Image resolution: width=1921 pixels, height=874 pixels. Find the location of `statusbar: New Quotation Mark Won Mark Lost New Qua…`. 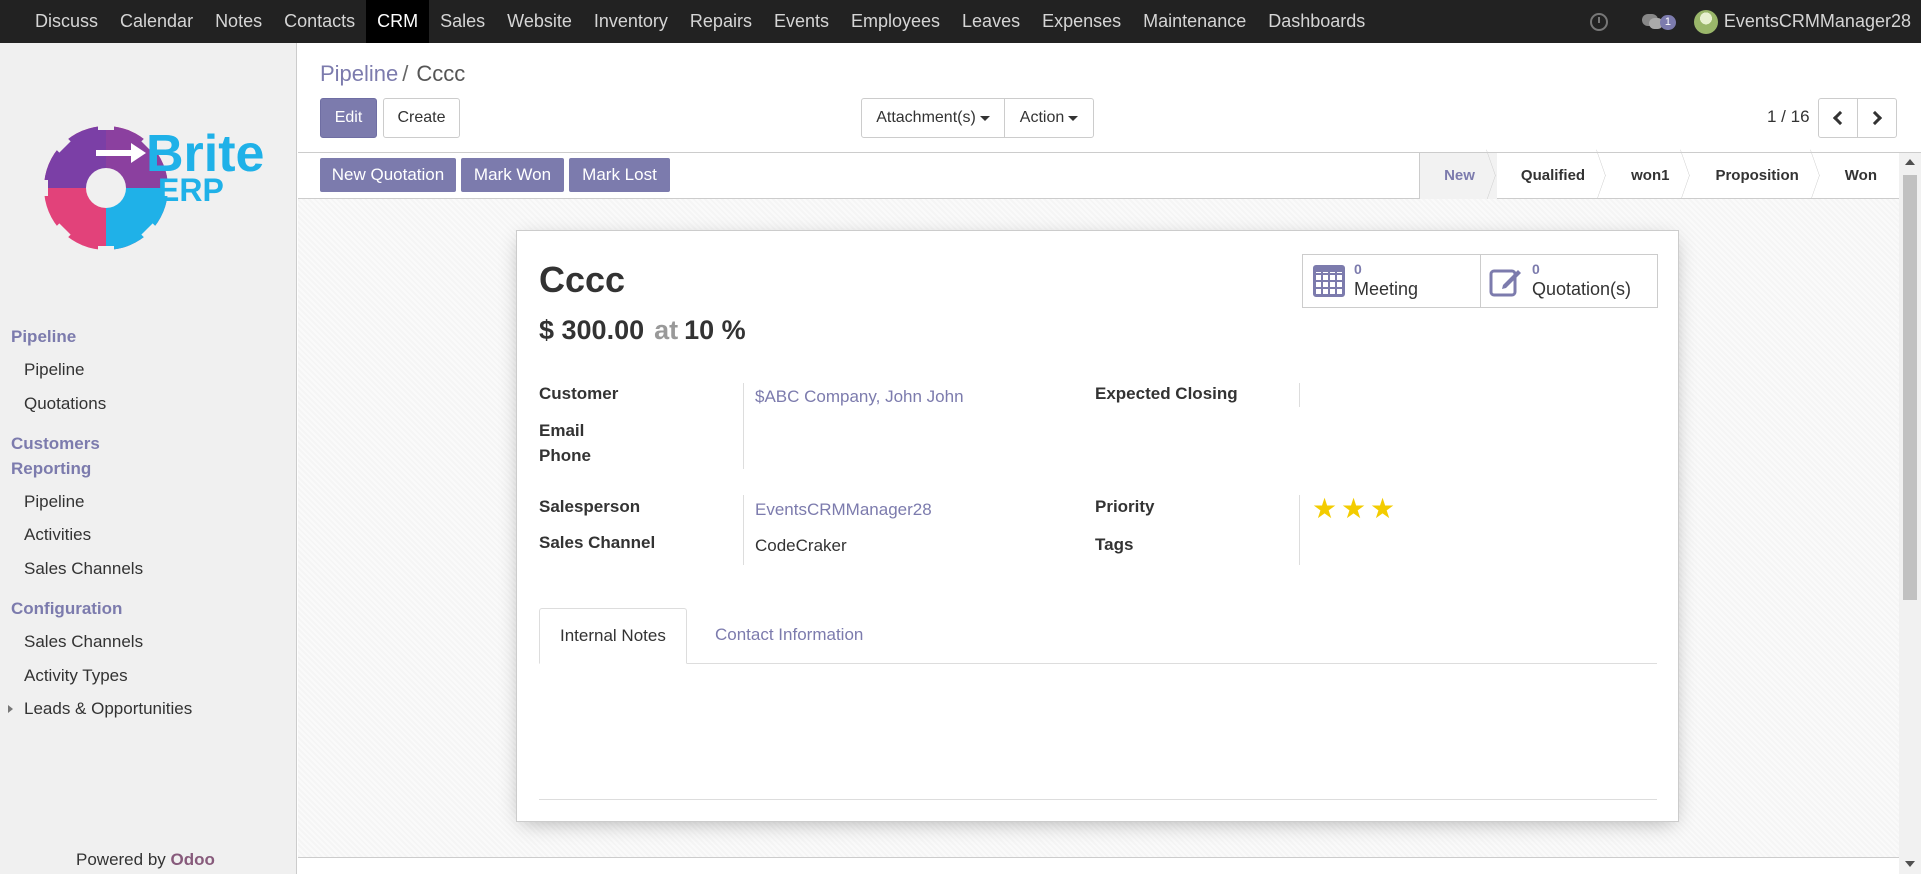

statusbar: New Quotation Mark Won Mark Lost New Qua… is located at coordinates (1098, 176).